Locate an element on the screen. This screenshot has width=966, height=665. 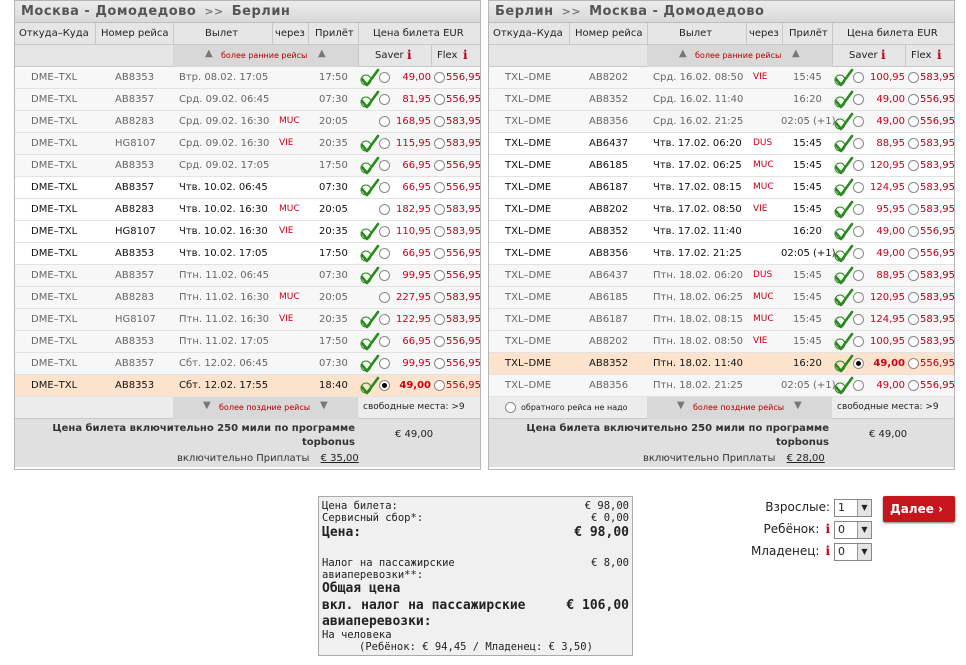
next-button: Далее › is located at coordinates (919, 509).